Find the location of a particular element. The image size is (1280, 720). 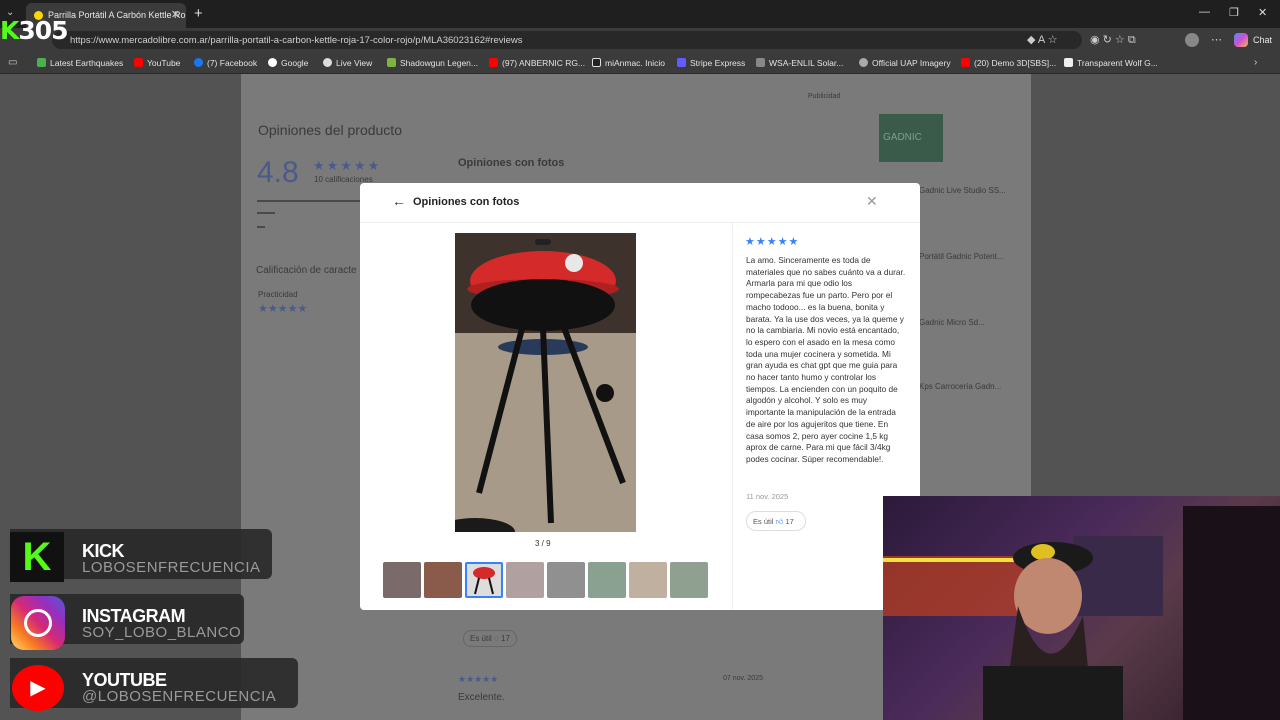

rating-value: 4.8 is located at coordinates (278, 172).